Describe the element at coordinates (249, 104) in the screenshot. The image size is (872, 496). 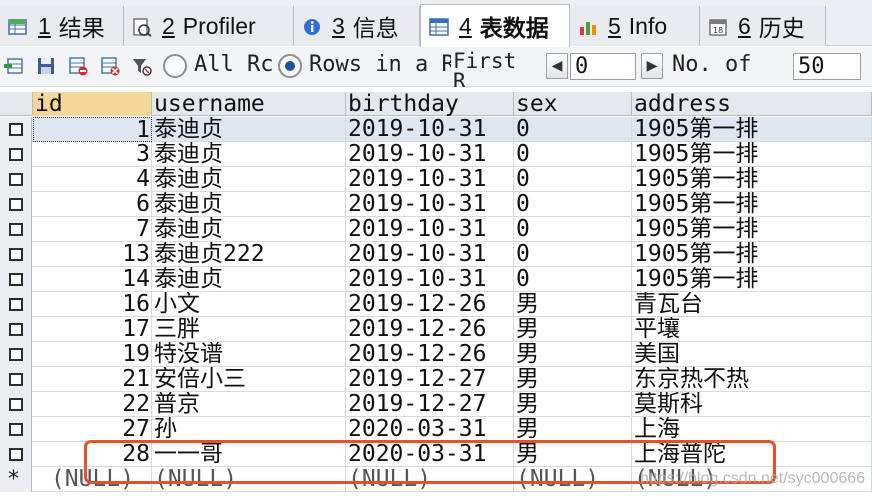
I see `header-username: username` at that location.